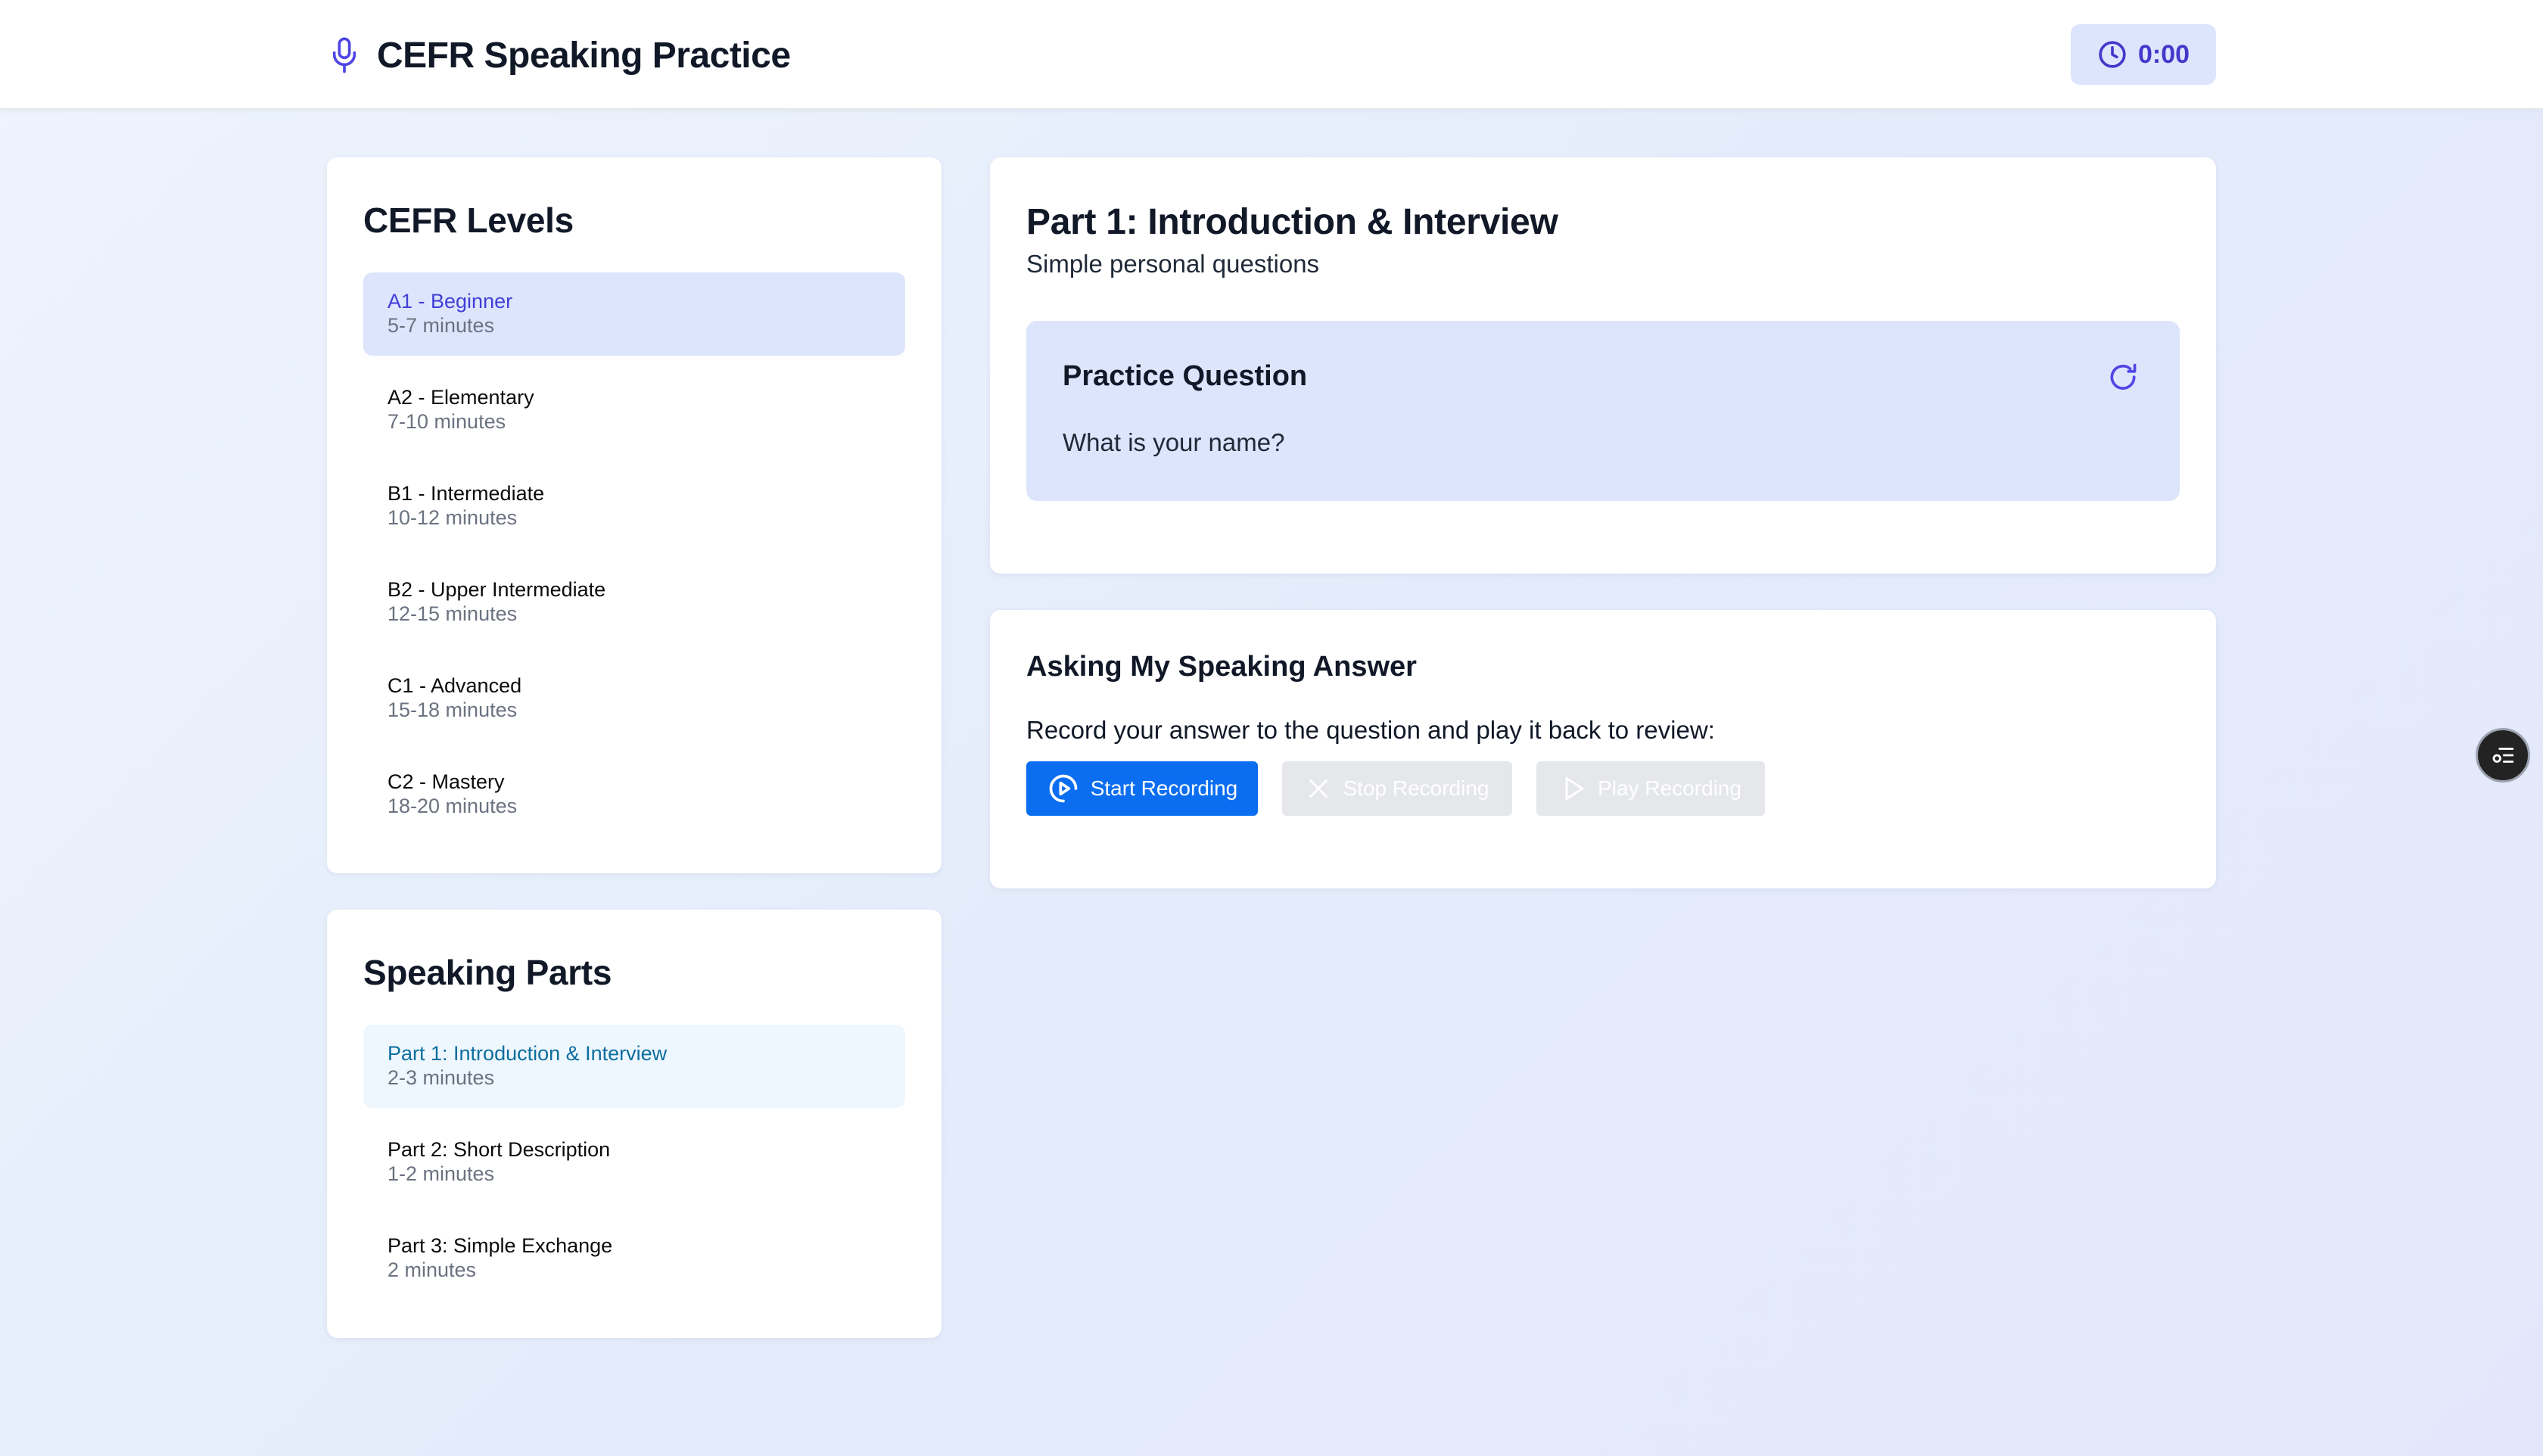 The height and width of the screenshot is (1456, 2543). Describe the element at coordinates (441, 325) in the screenshot. I see `level-duration: 5-7 minutes` at that location.